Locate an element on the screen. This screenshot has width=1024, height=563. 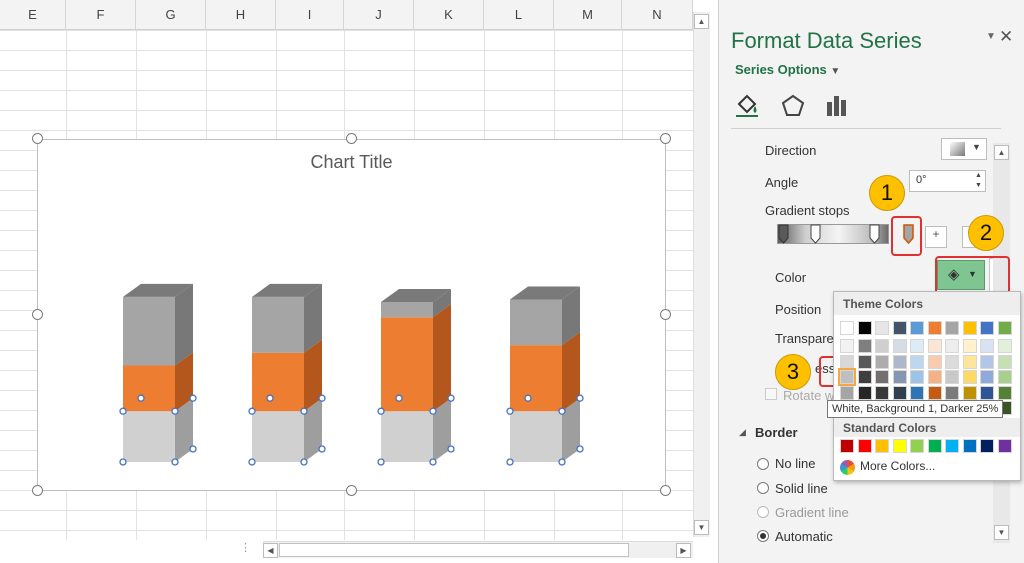
rotate-with-shape-checkbox is located at coordinates (771, 394).